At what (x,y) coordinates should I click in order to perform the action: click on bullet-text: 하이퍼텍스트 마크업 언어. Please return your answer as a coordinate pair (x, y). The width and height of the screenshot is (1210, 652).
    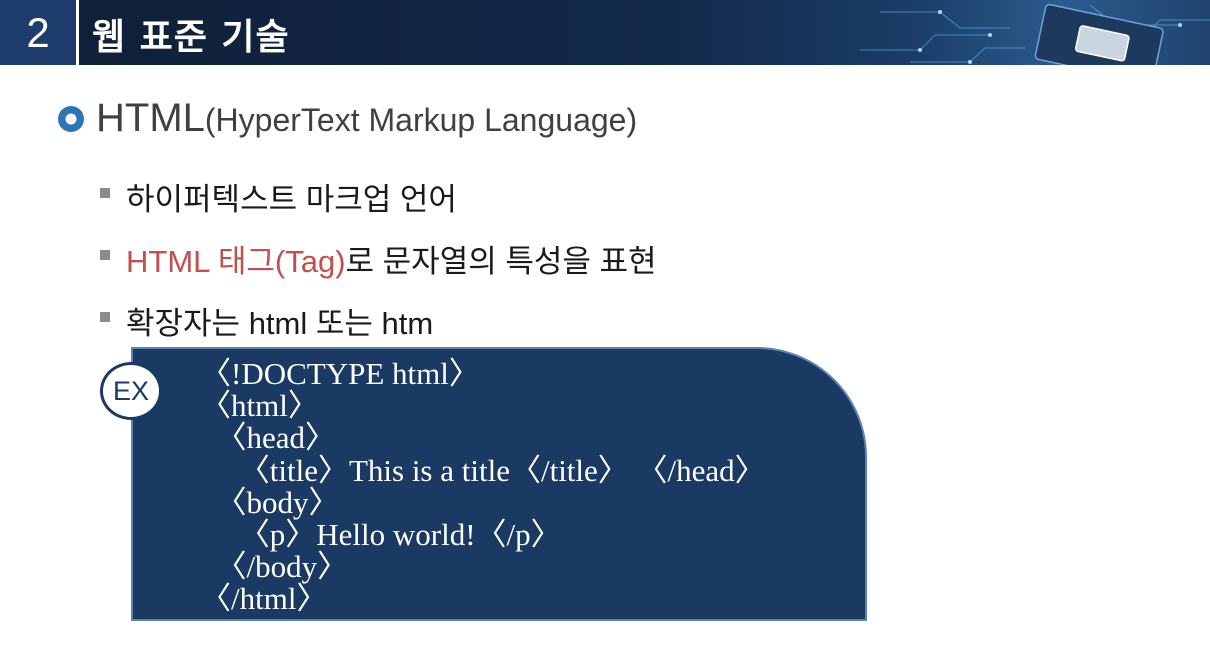
    Looking at the image, I should click on (291, 199).